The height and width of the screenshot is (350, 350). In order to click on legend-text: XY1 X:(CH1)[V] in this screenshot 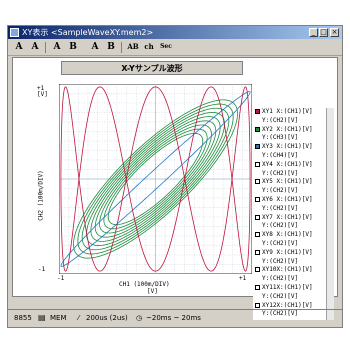, I will do `click(287, 111)`.